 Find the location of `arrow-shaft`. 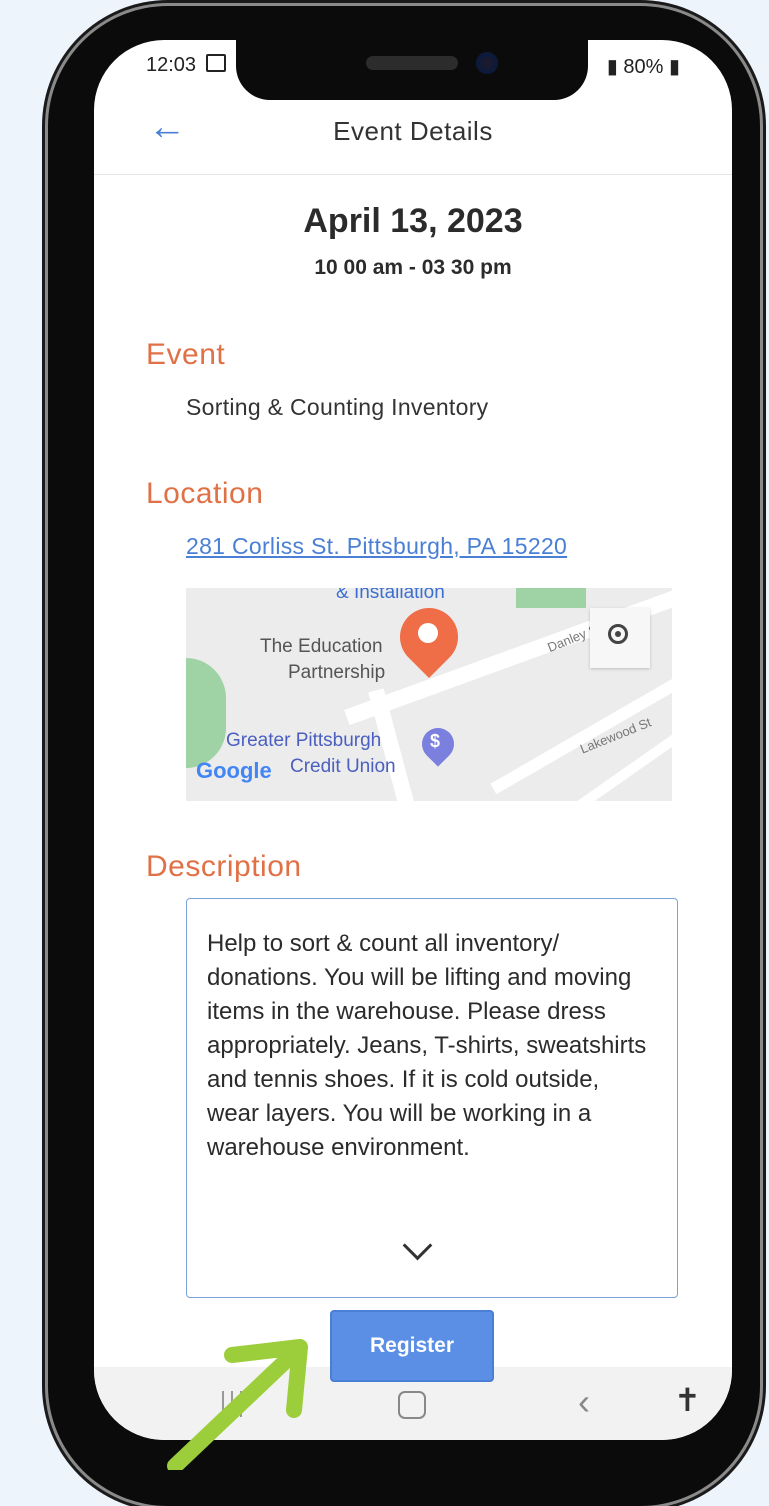

arrow-shaft is located at coordinates (233, 1408).